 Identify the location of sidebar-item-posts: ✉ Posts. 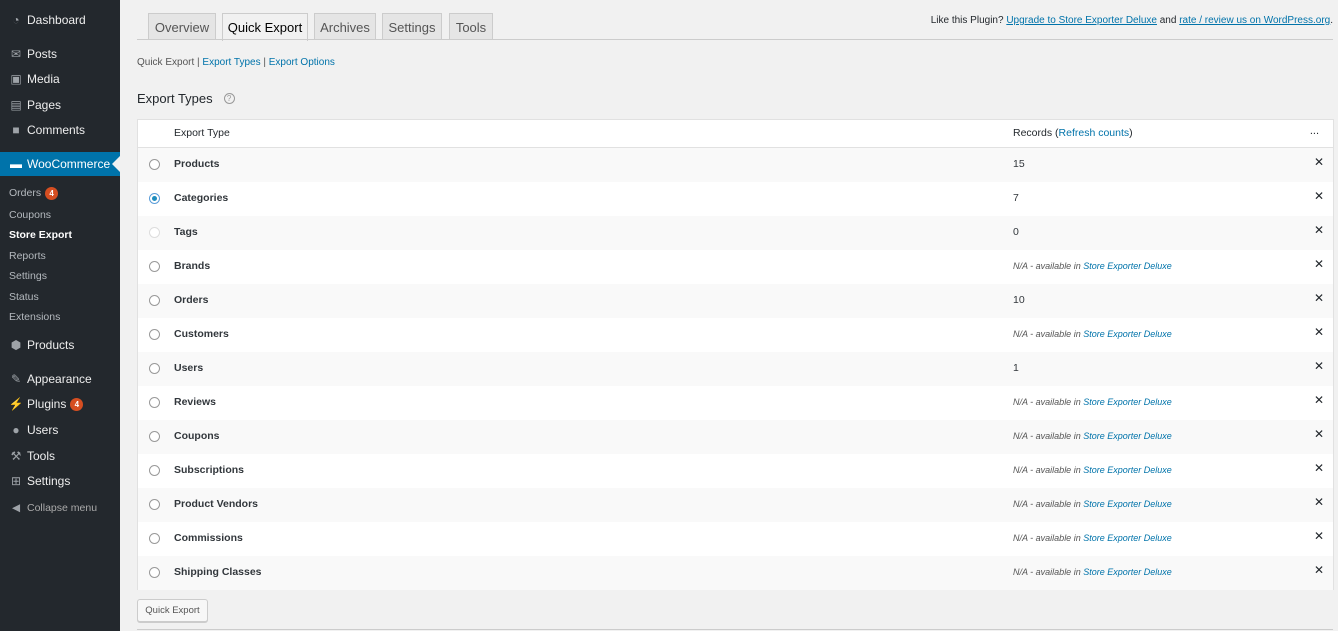
(60, 54).